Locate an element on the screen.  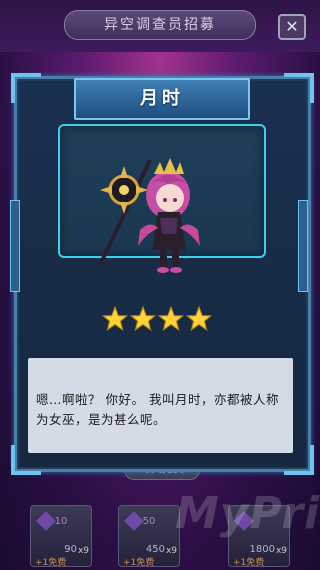
cost-label: 50 is located at coordinates (149, 521).